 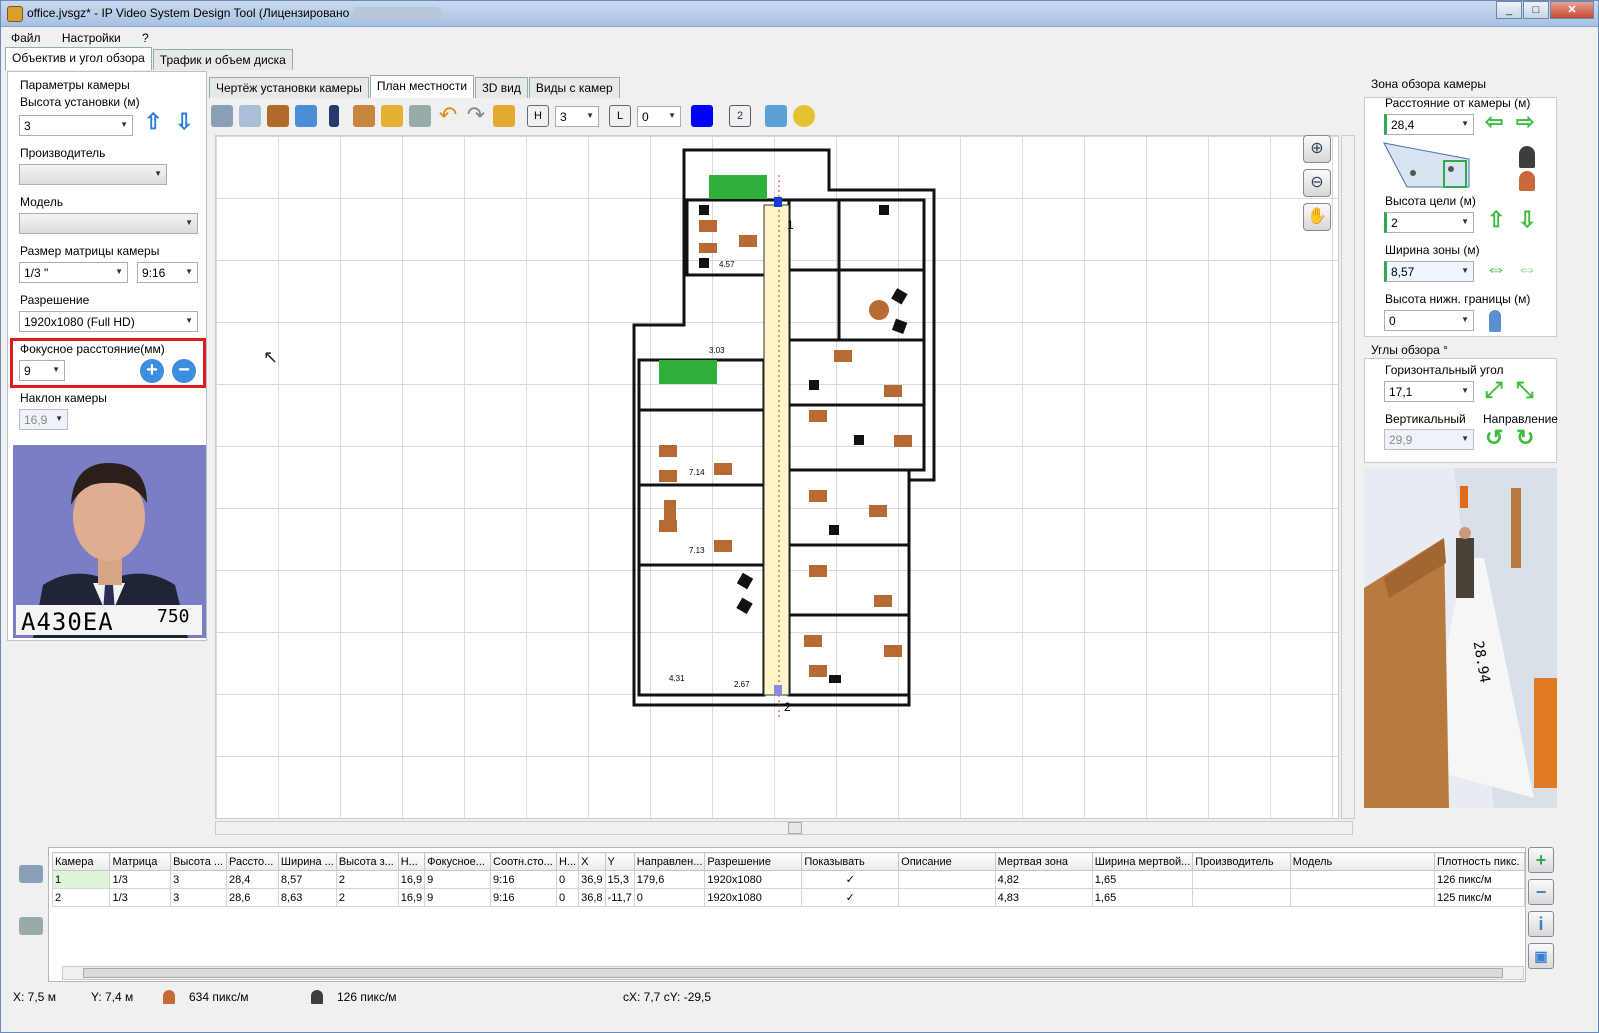 I want to click on camera-list-icon, so click(x=31, y=874).